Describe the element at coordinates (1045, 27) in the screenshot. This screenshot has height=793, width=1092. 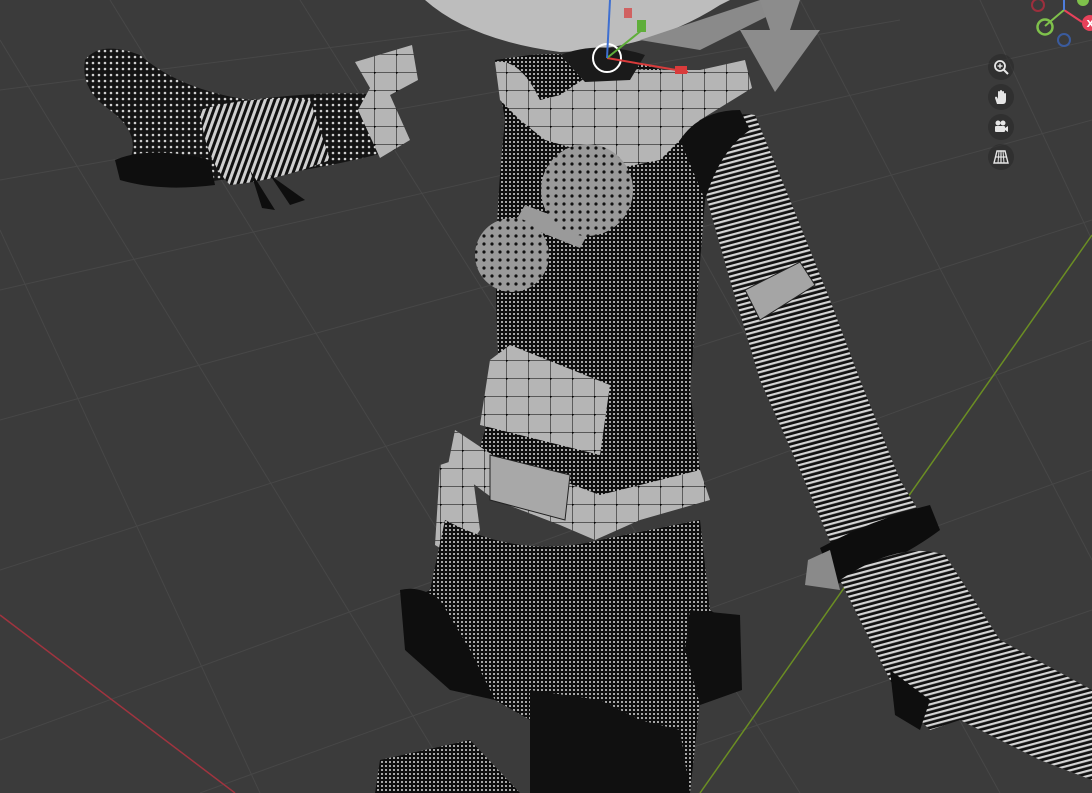
I see `gizmo-y-ball` at that location.